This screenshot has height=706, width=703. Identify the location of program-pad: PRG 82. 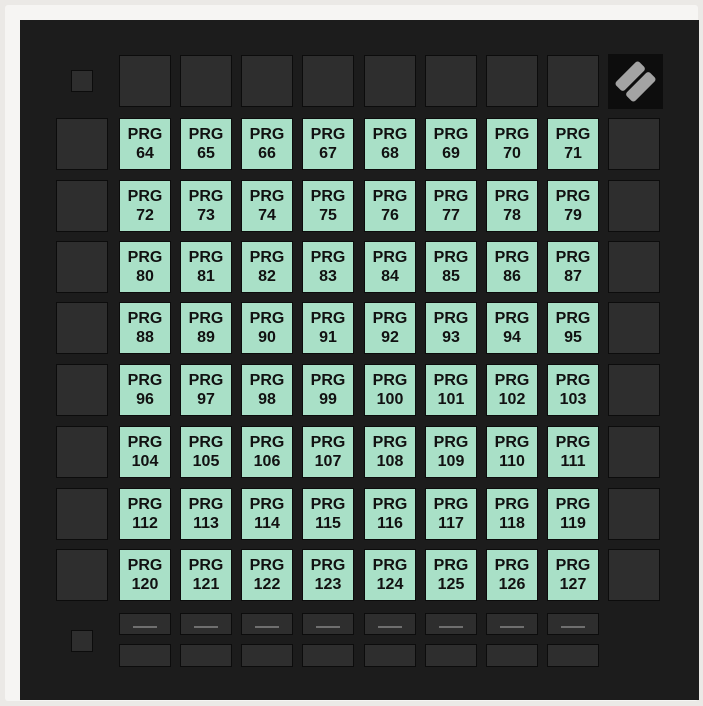
(267, 267).